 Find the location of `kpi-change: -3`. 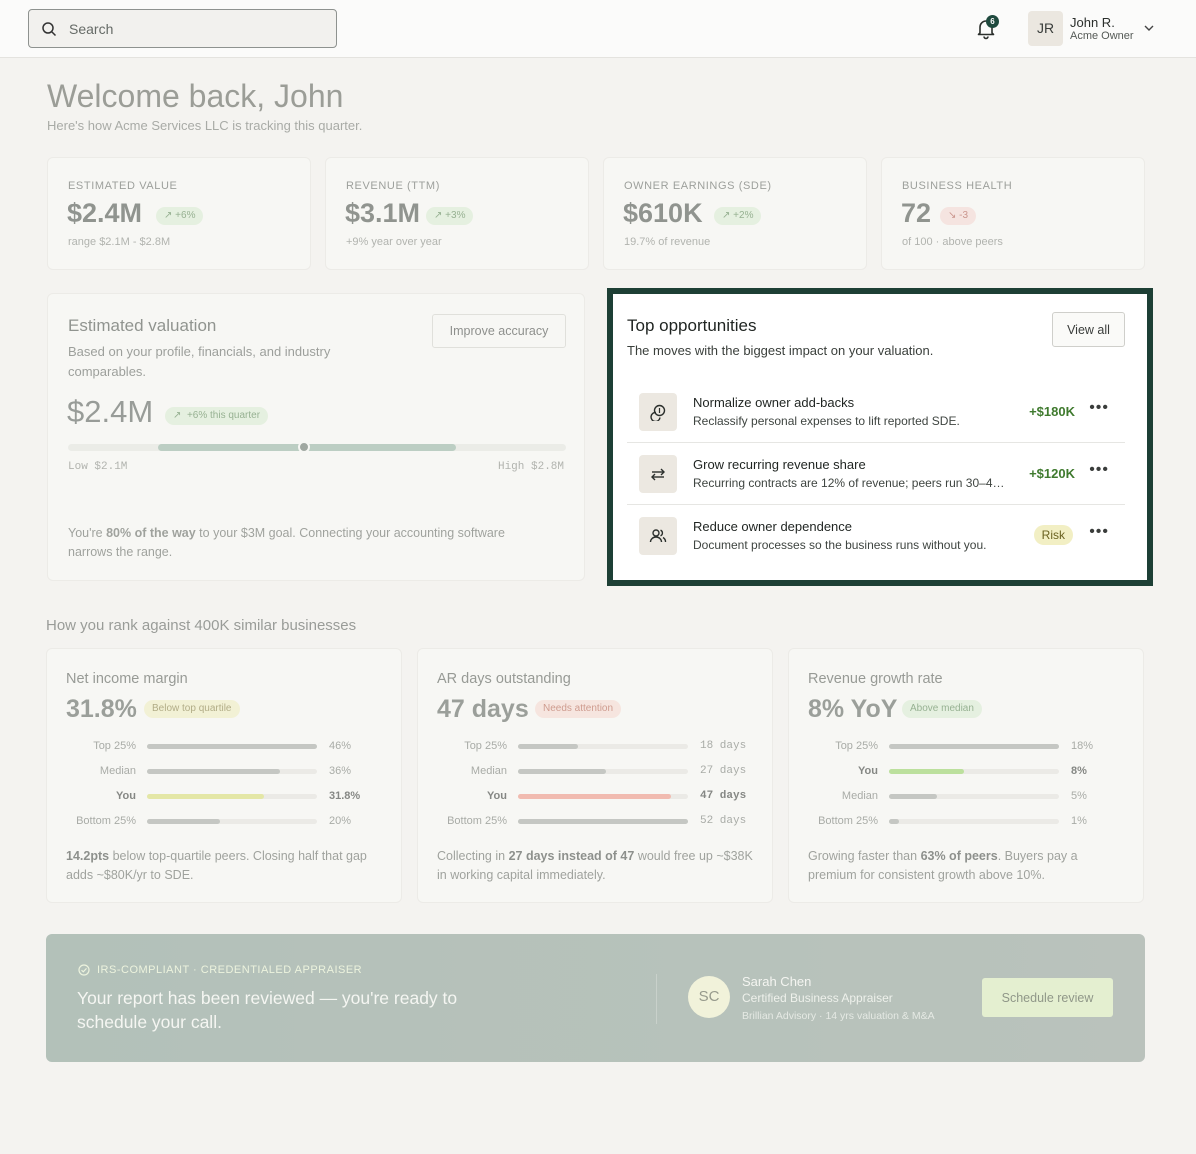

kpi-change: -3 is located at coordinates (964, 215).